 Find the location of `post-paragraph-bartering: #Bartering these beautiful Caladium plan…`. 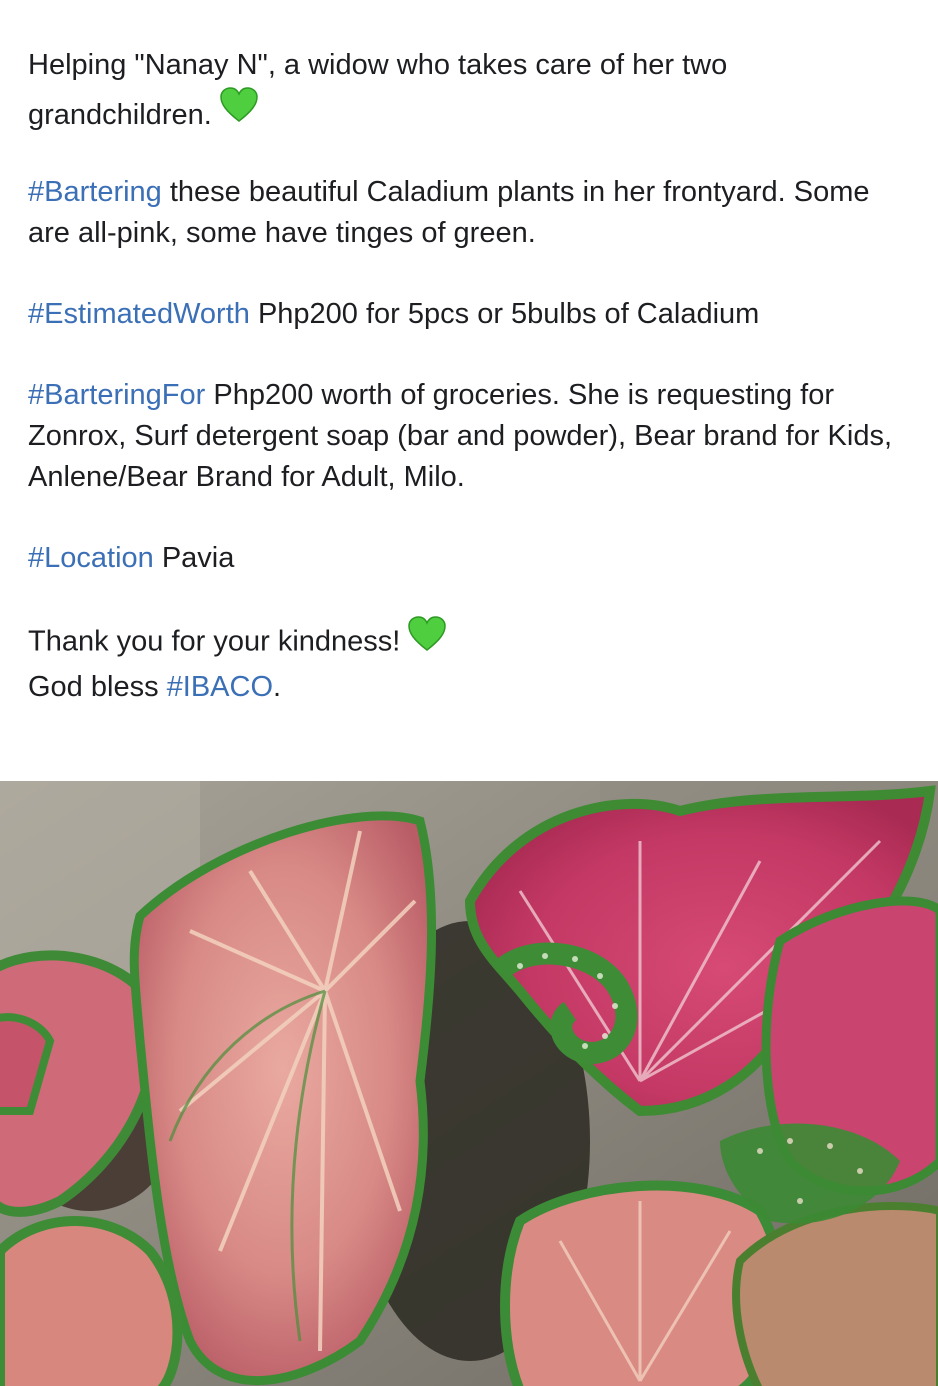

post-paragraph-bartering: #Bartering these beautiful Caladium plan… is located at coordinates (473, 213).